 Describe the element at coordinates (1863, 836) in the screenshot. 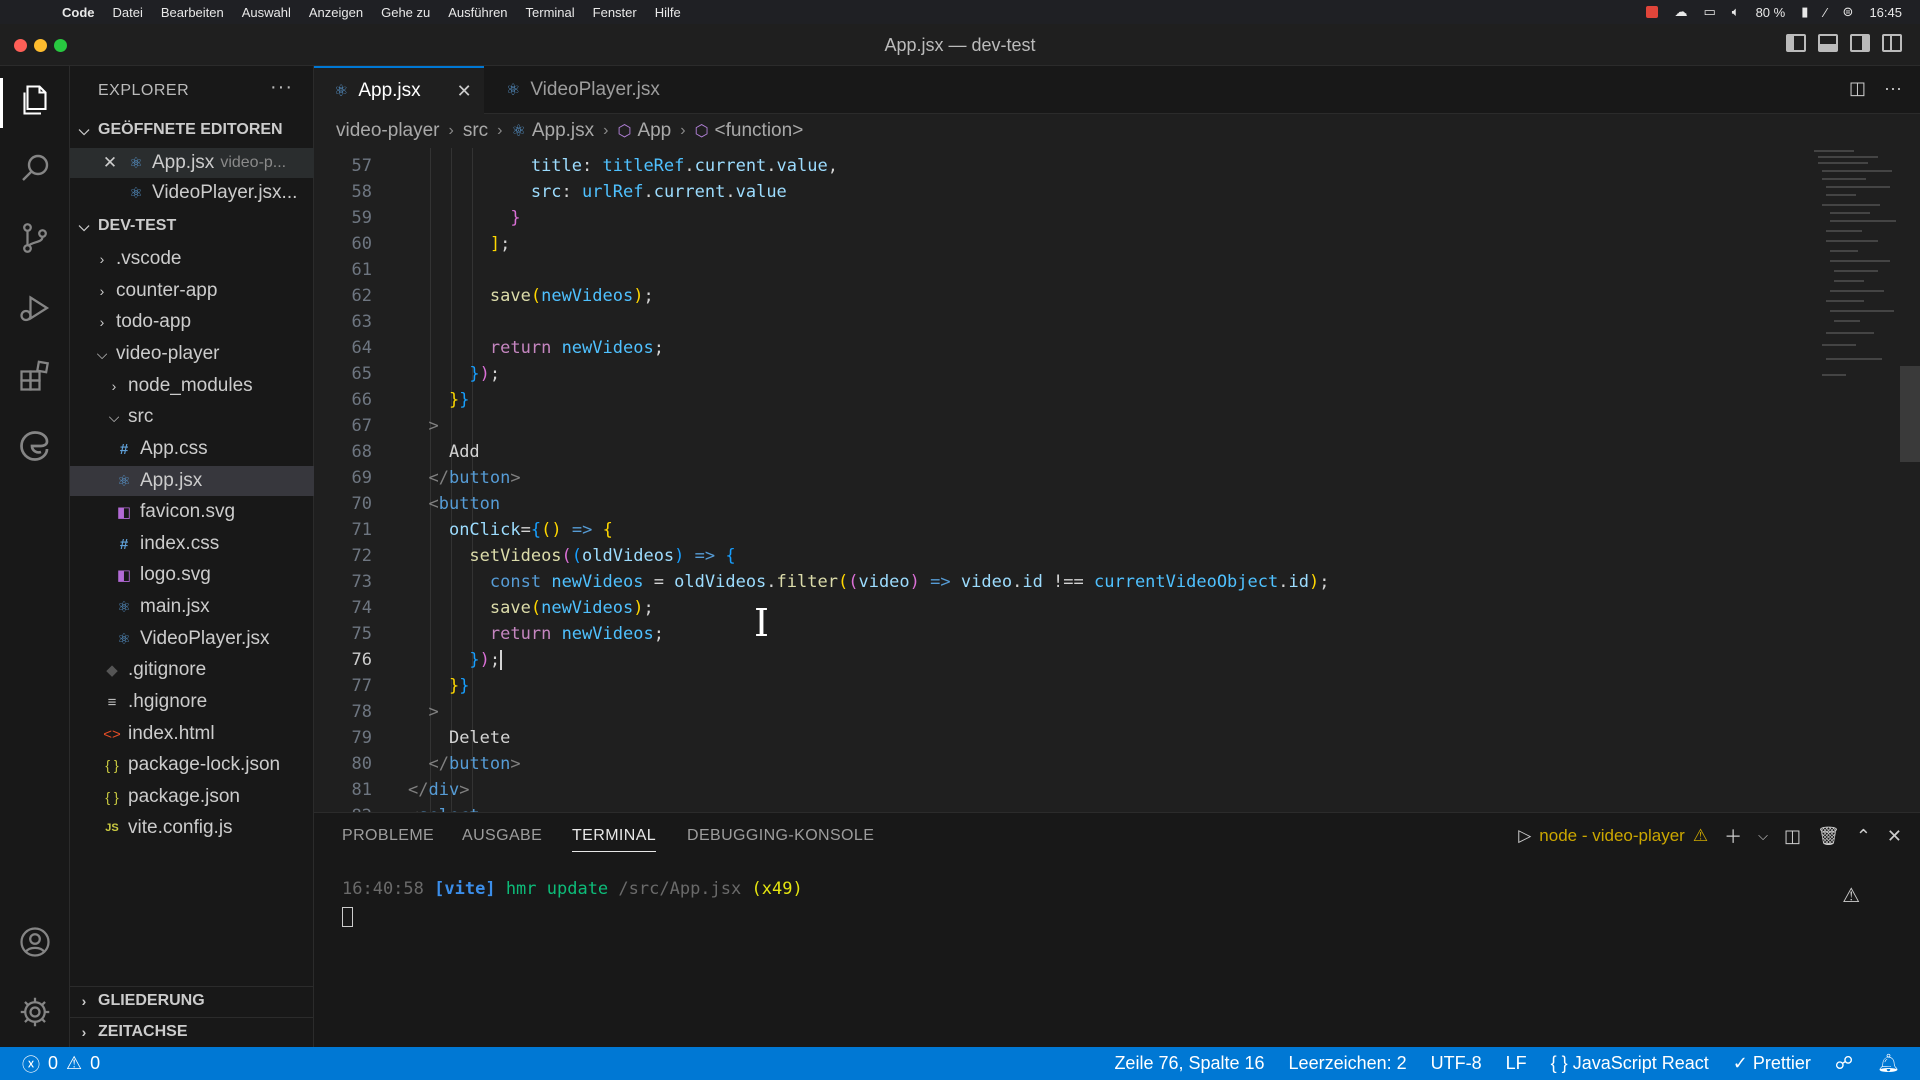

I see `maximize-panel-icon: ⌃` at that location.